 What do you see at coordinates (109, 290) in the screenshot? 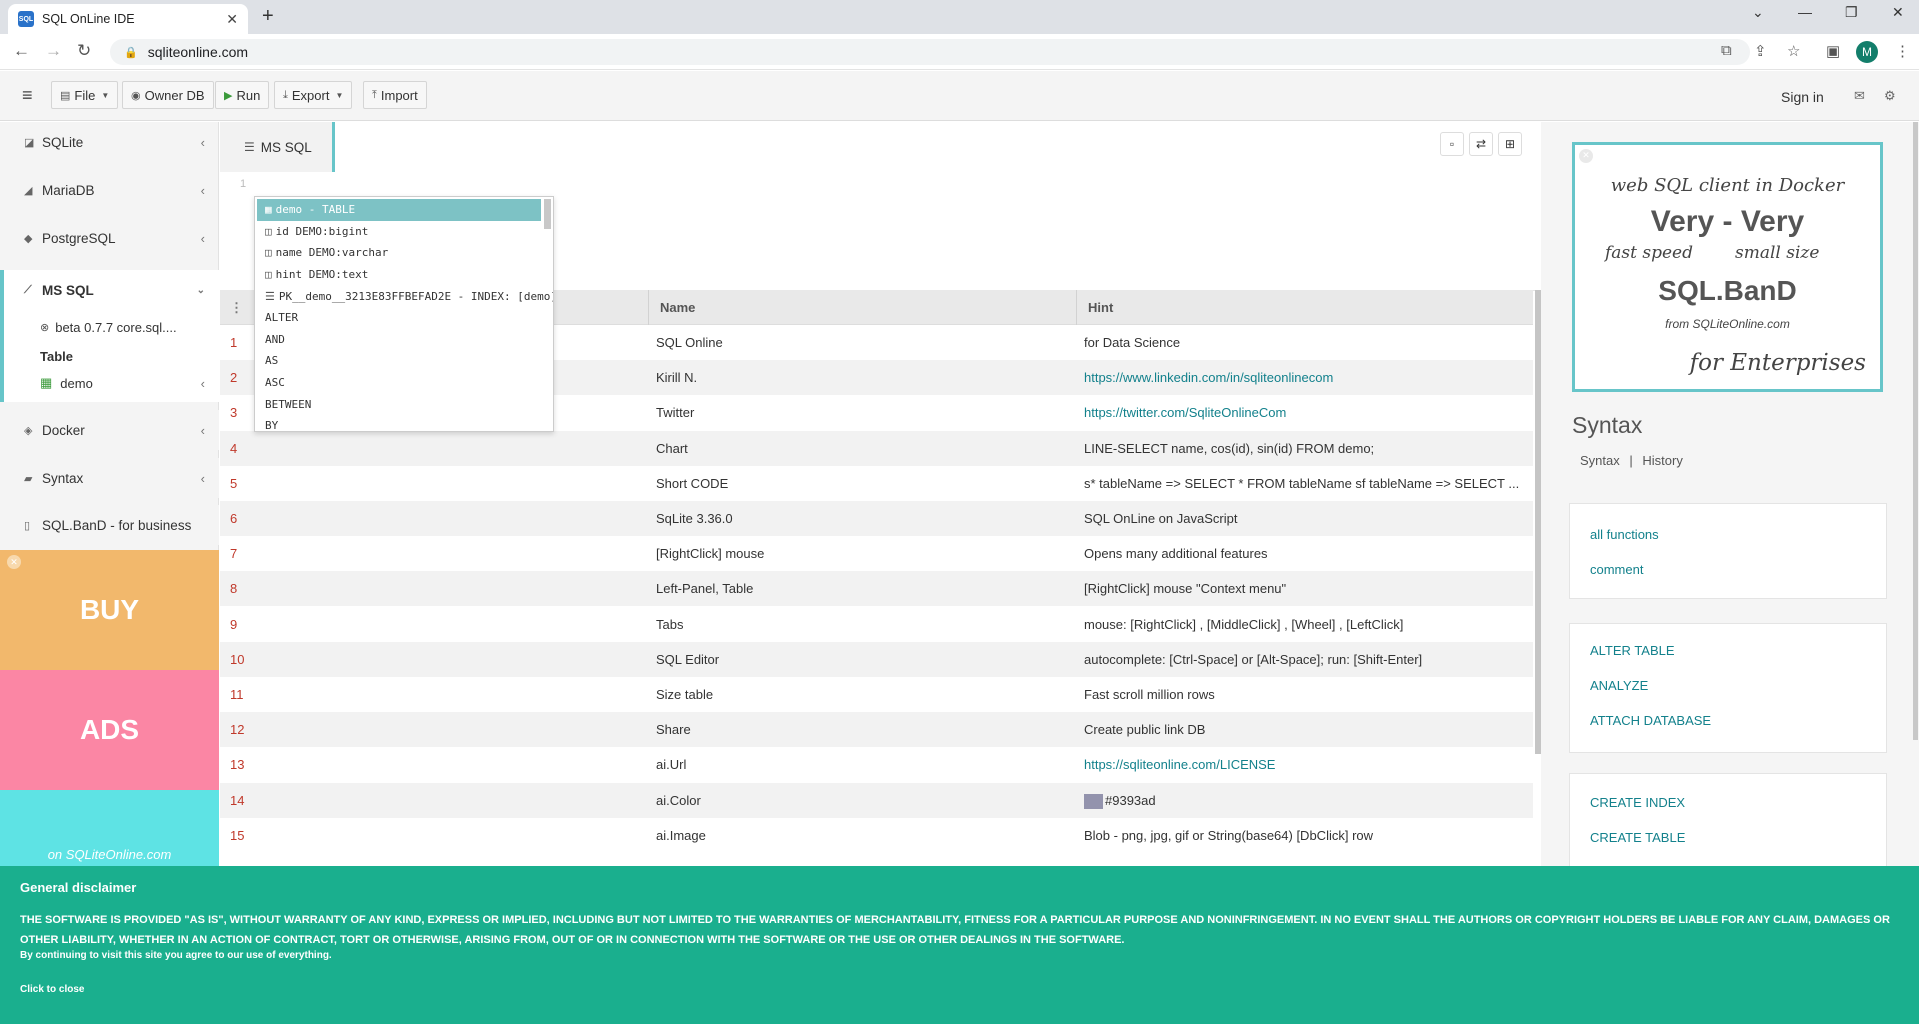
I see `sidebar-item-mssql: ⟋ MS SQL ⌄` at bounding box center [109, 290].